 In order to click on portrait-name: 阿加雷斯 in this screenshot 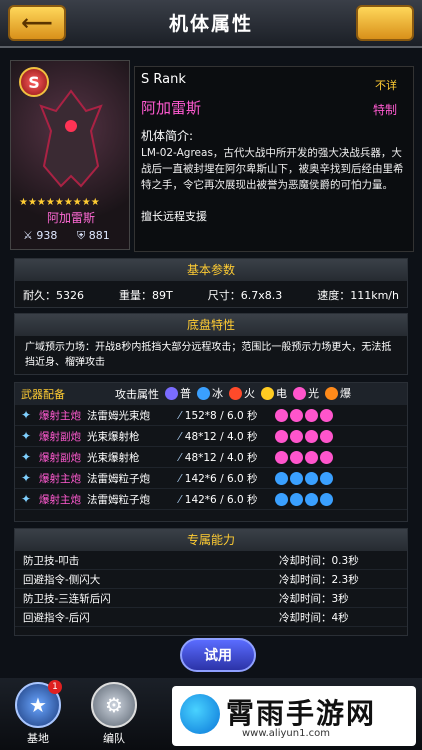, I will do `click(70, 218)`.